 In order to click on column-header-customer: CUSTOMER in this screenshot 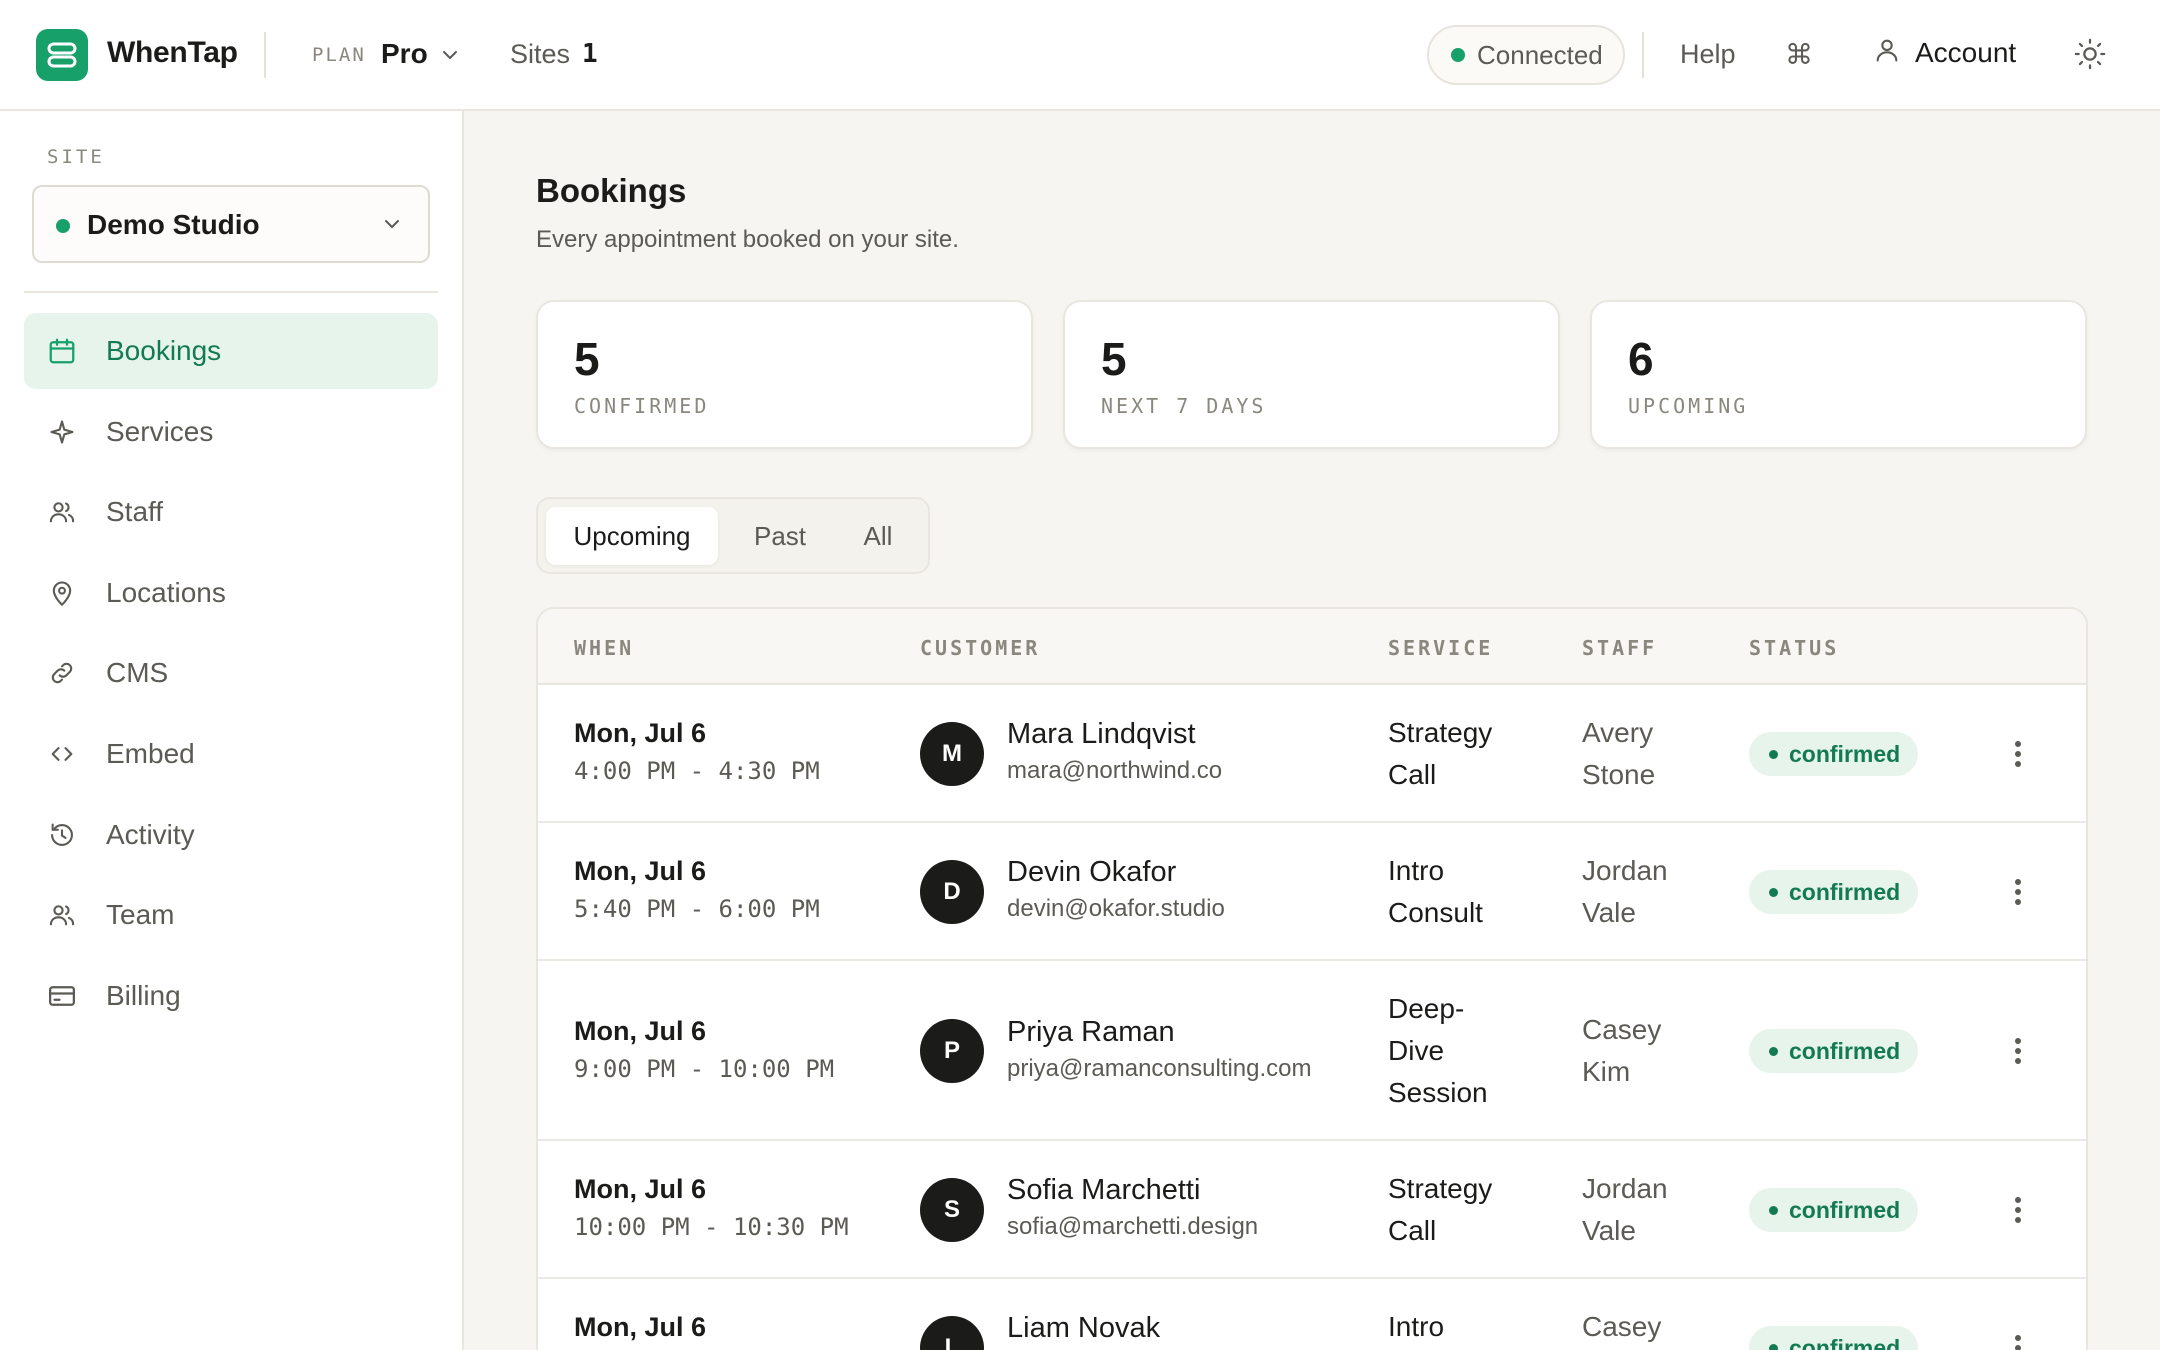, I will do `click(980, 648)`.